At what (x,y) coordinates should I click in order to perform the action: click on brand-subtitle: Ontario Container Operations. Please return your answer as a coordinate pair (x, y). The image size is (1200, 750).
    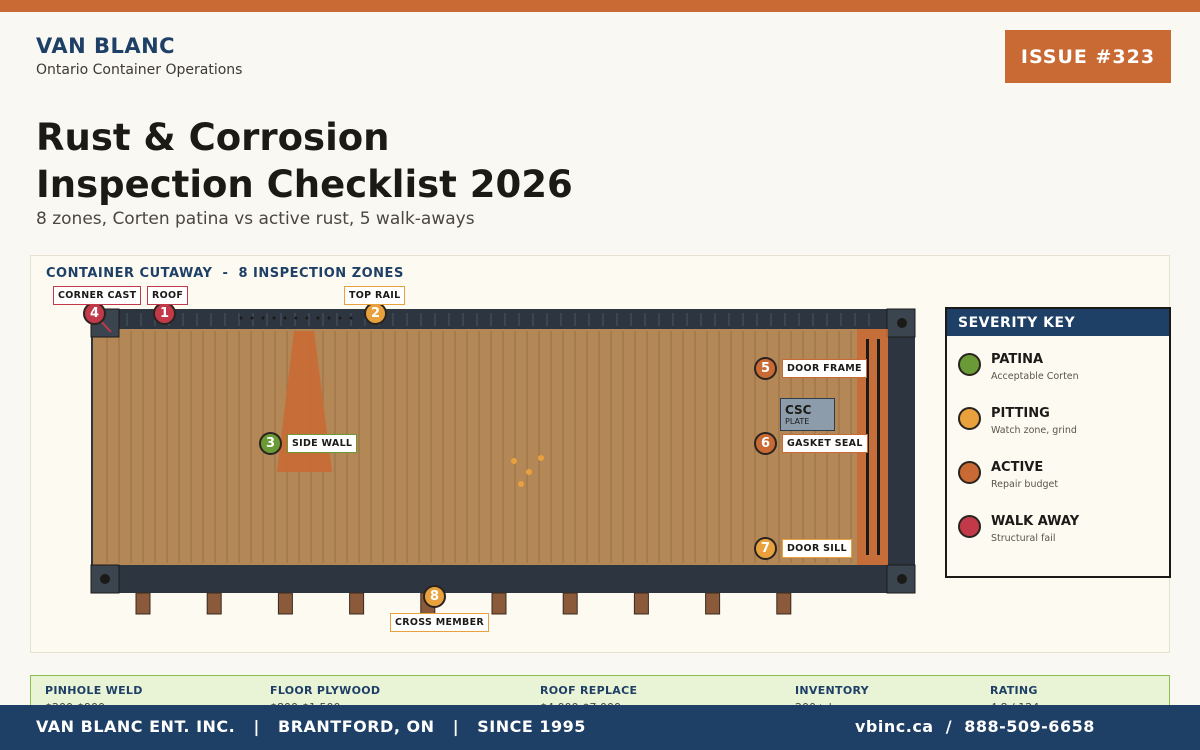
    Looking at the image, I should click on (139, 70).